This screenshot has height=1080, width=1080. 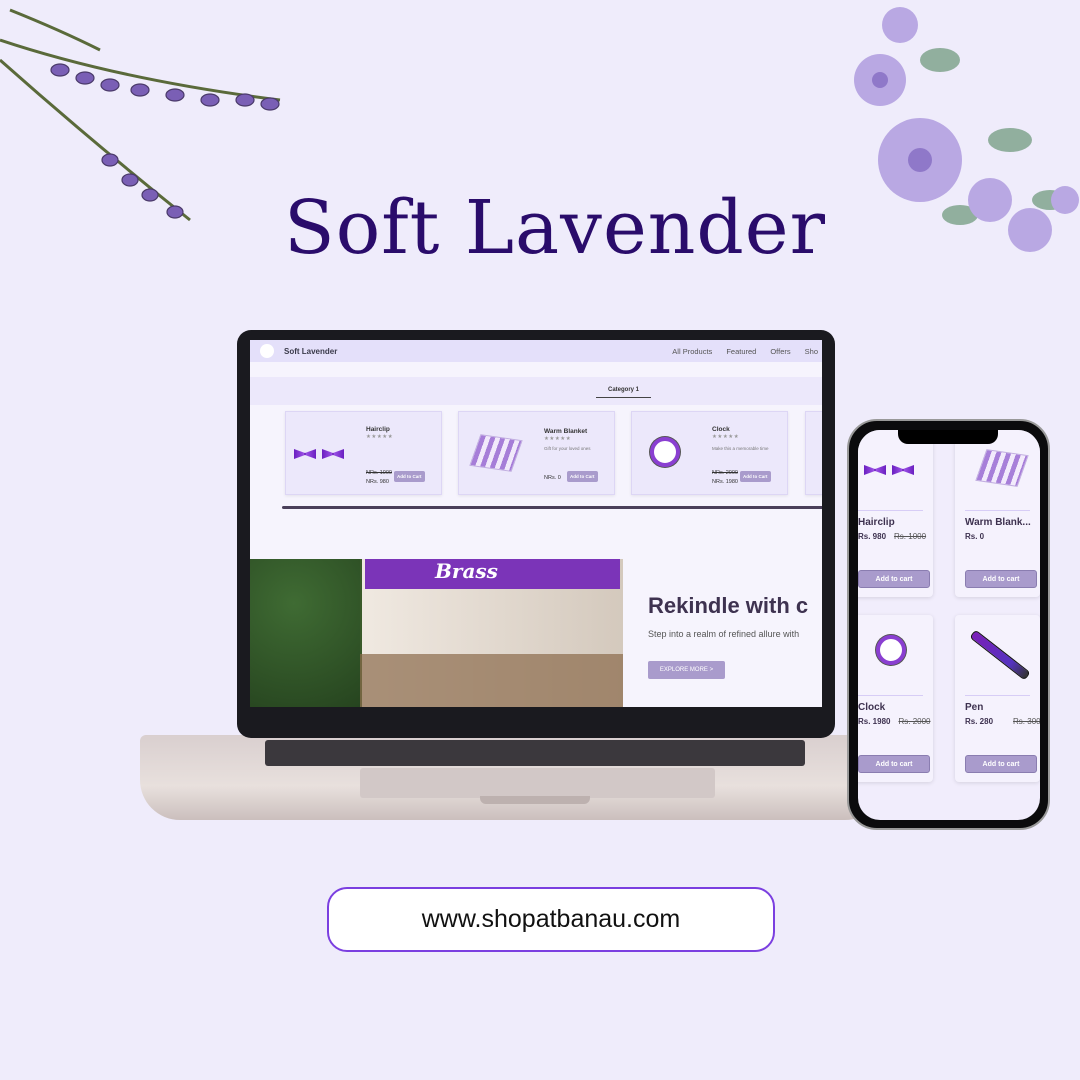 What do you see at coordinates (623, 392) in the screenshot?
I see `tab-category-1: Category 1` at bounding box center [623, 392].